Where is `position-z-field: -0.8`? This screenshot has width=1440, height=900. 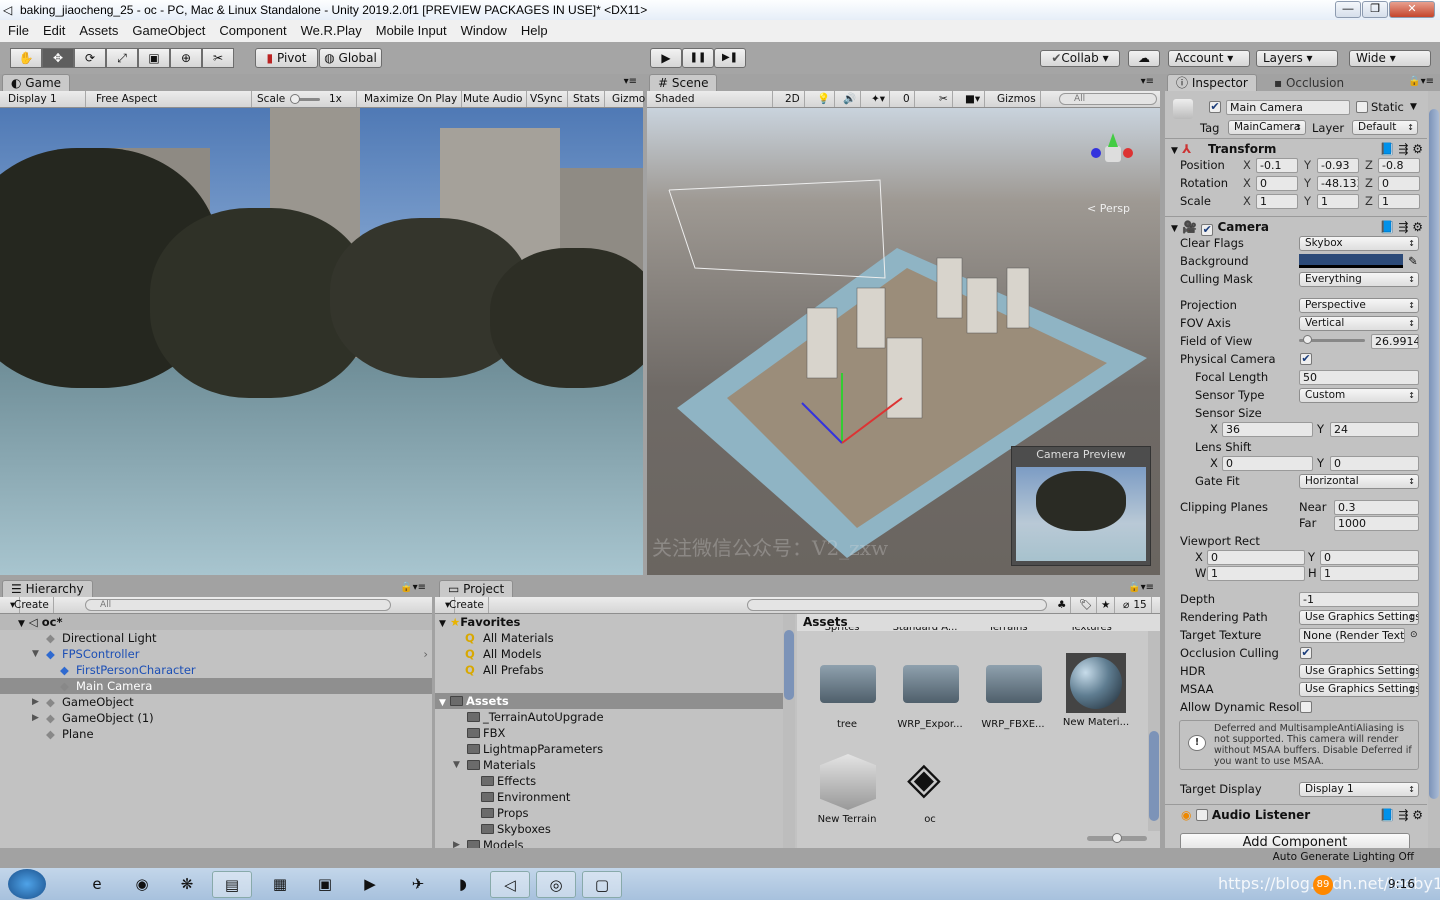
position-z-field: -0.8 is located at coordinates (1399, 165).